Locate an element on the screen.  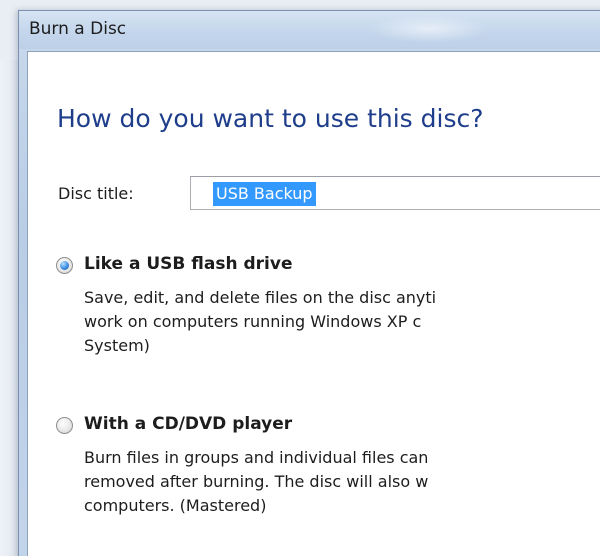
radio-cd-dvd-player is located at coordinates (64, 425).